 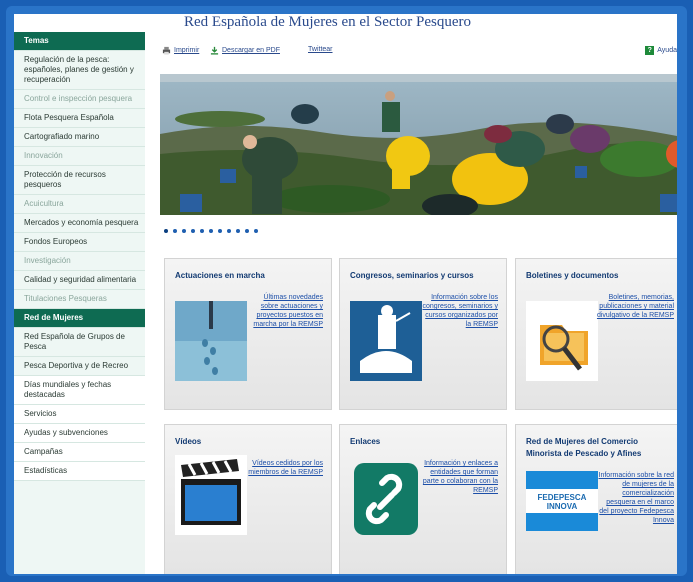 What do you see at coordinates (220, 275) in the screenshot?
I see `card-title: Actuaciones en marcha` at bounding box center [220, 275].